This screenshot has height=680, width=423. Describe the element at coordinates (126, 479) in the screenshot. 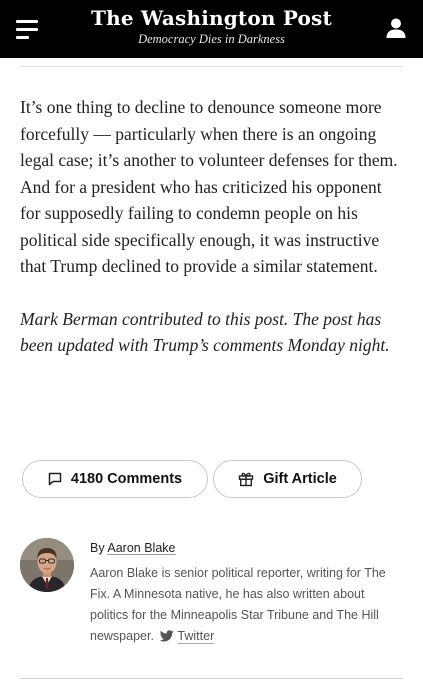

I see `comments-count-label: 4180 Comments` at that location.